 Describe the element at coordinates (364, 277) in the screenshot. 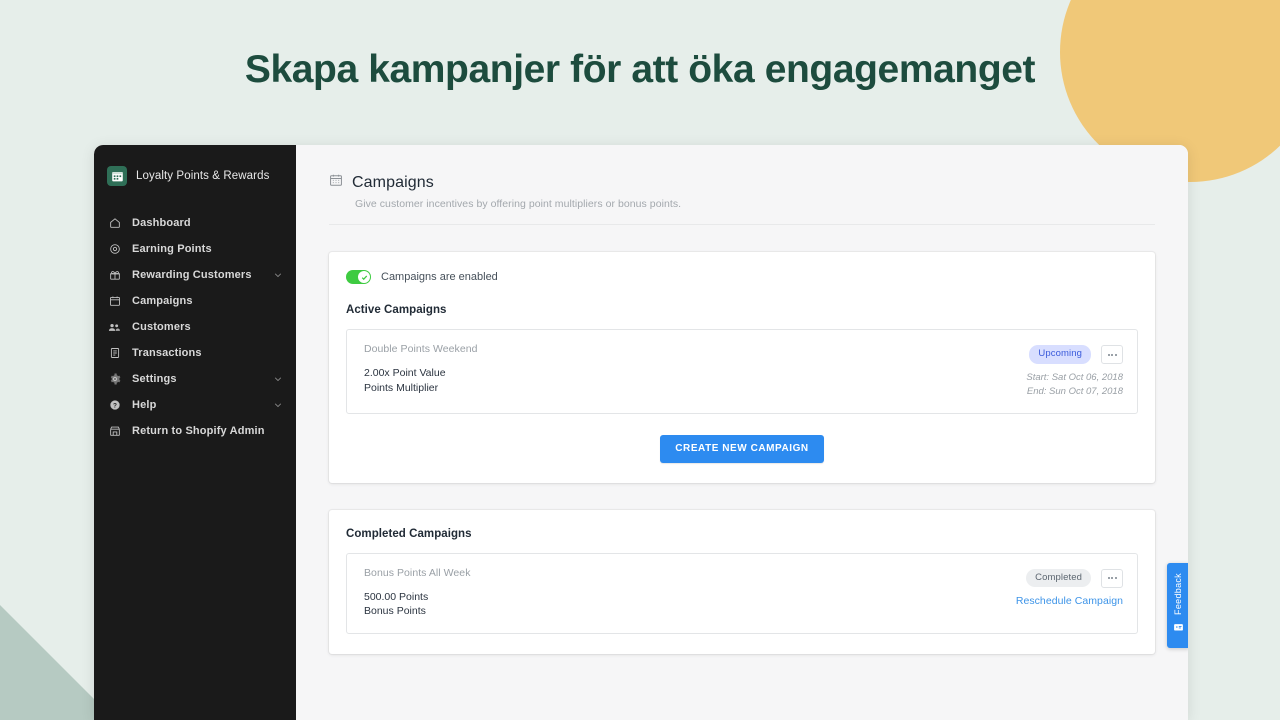

I see `toggle-knob` at that location.